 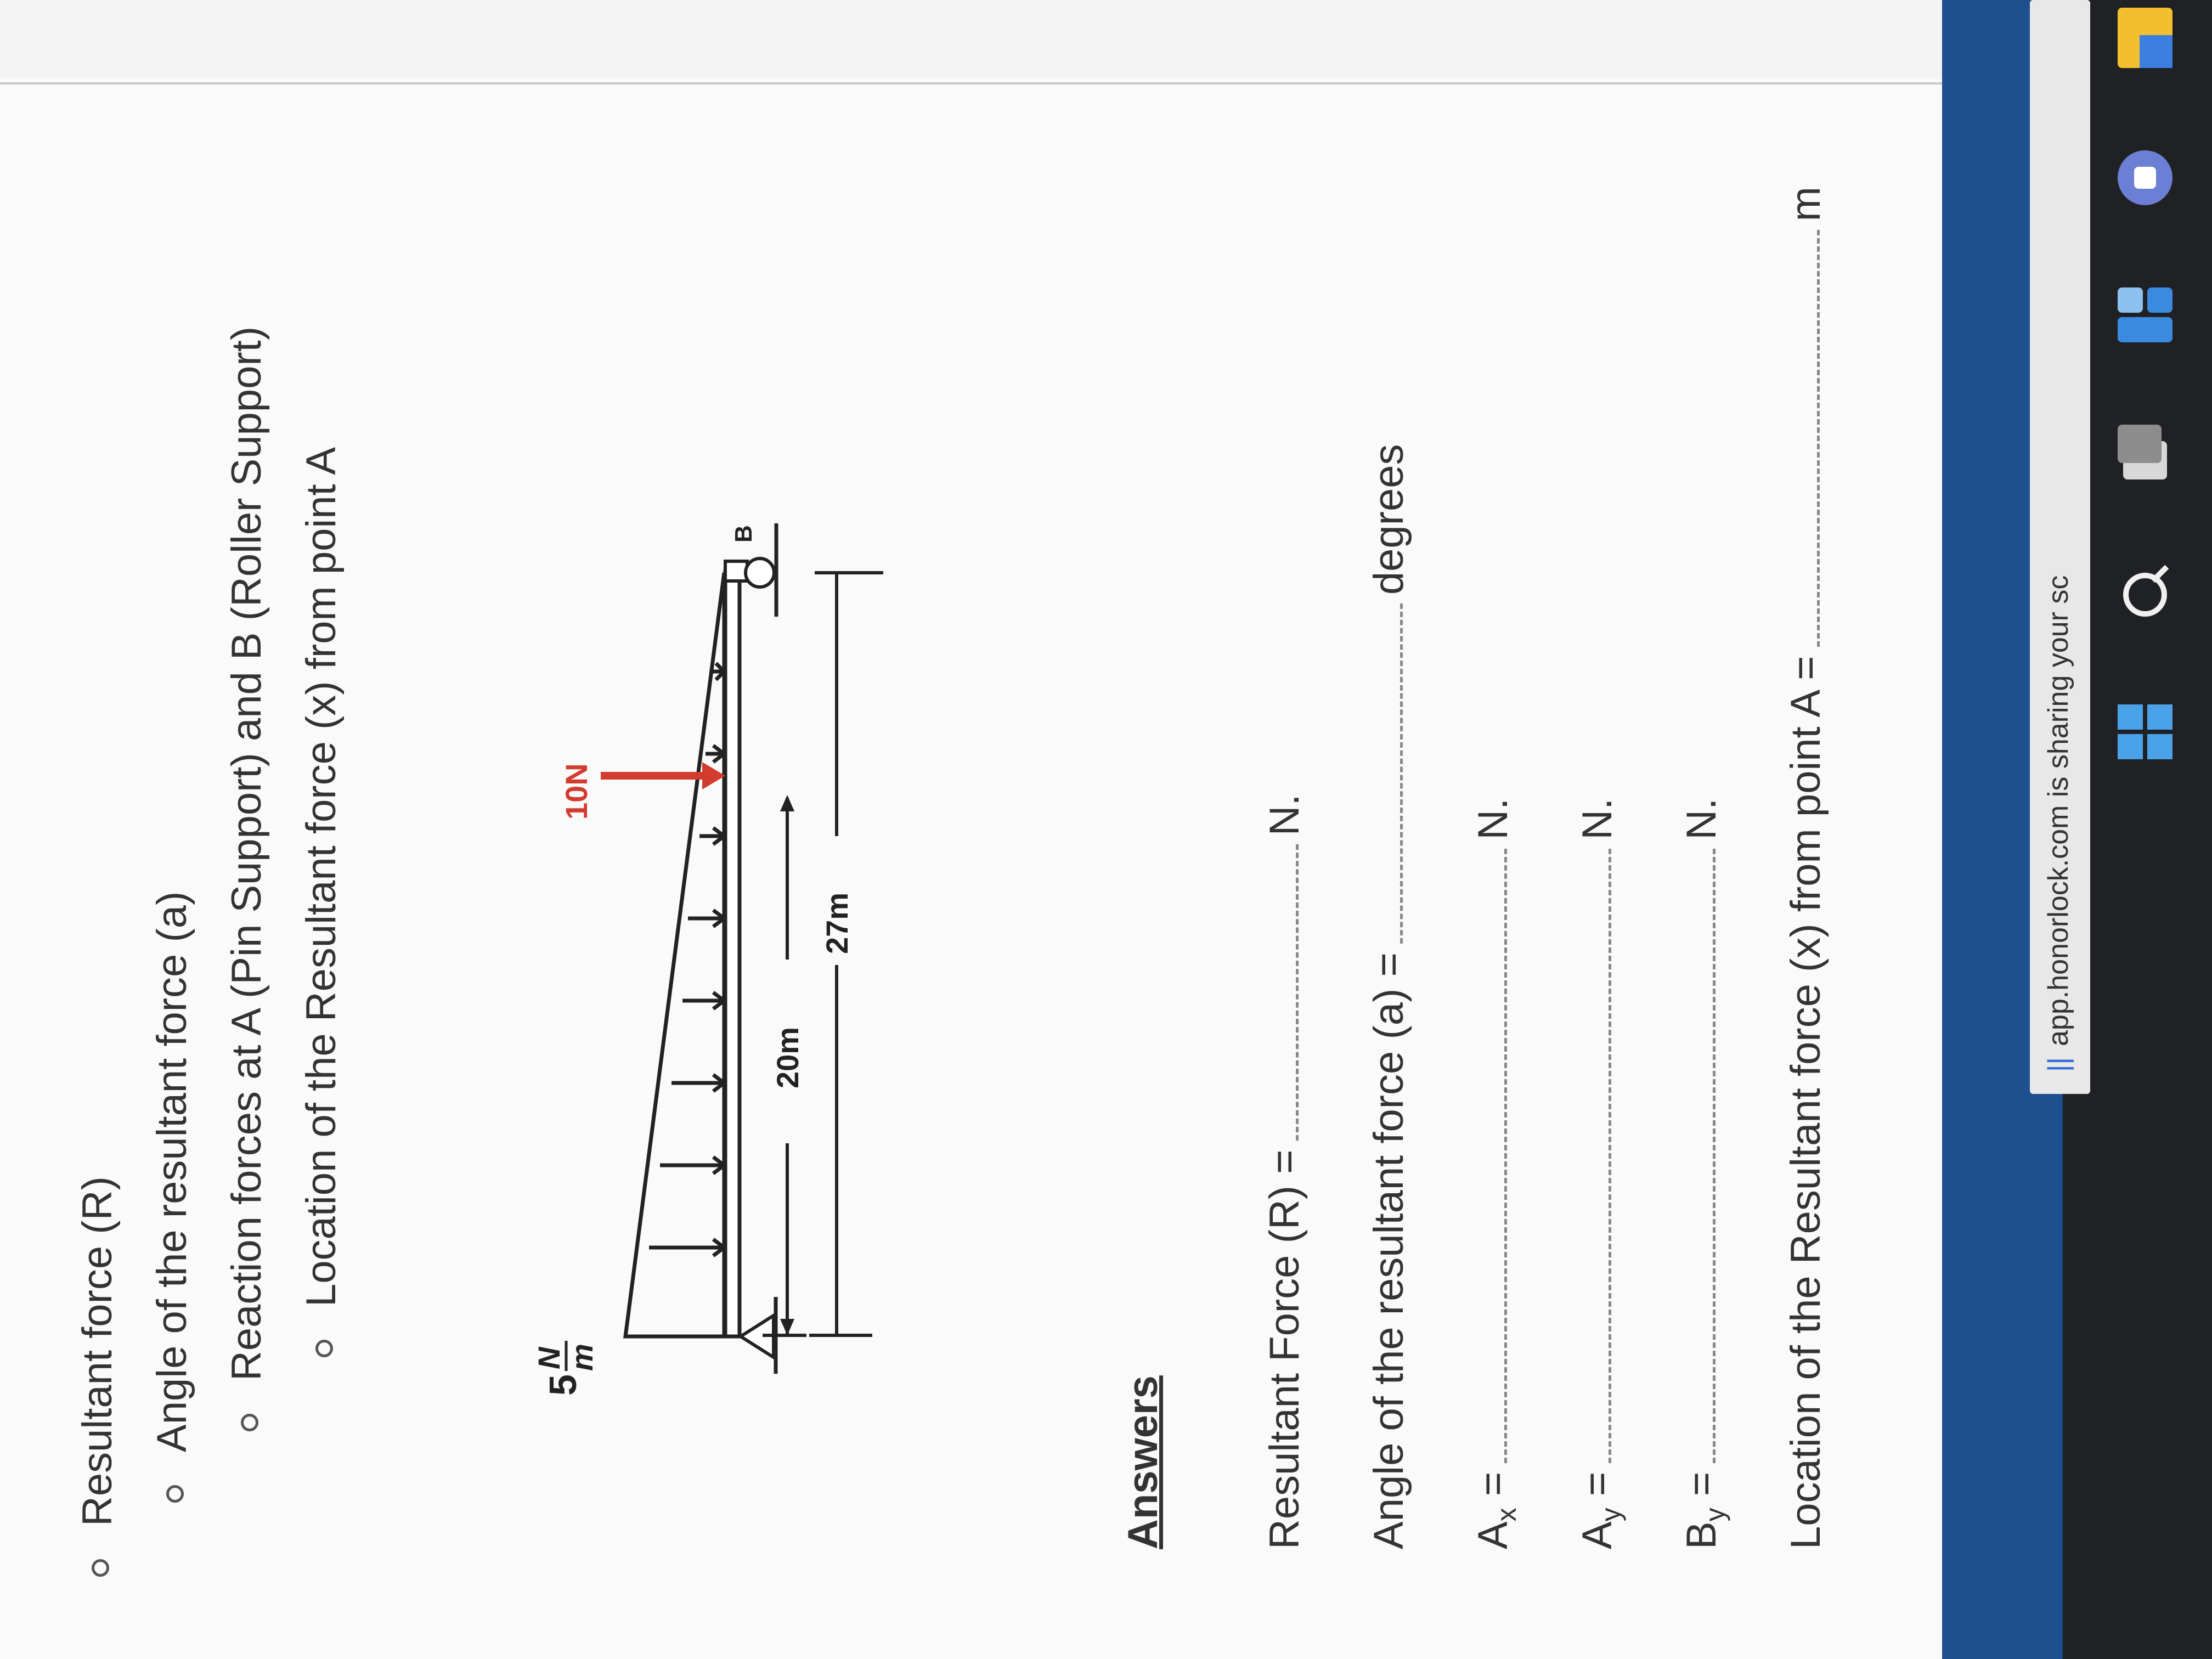 What do you see at coordinates (582, 1358) in the screenshot?
I see `load-unit-bottom: m` at bounding box center [582, 1358].